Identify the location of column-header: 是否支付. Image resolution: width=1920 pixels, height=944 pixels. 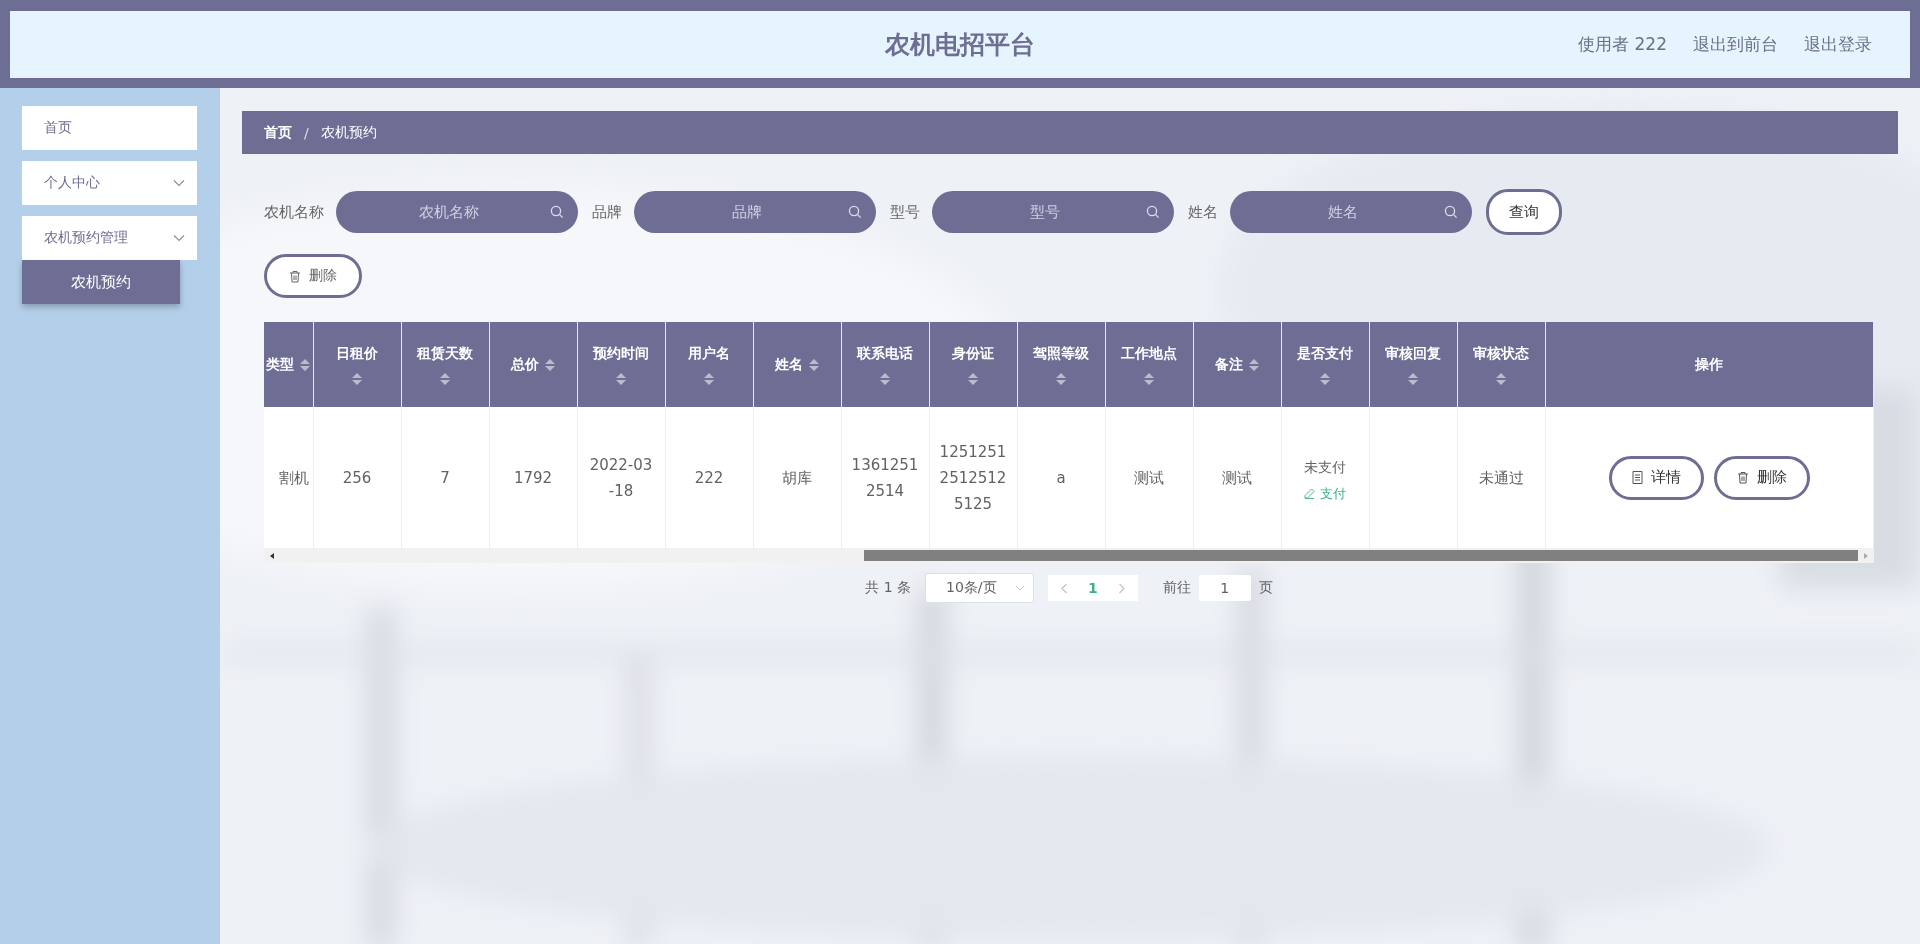
(1325, 364).